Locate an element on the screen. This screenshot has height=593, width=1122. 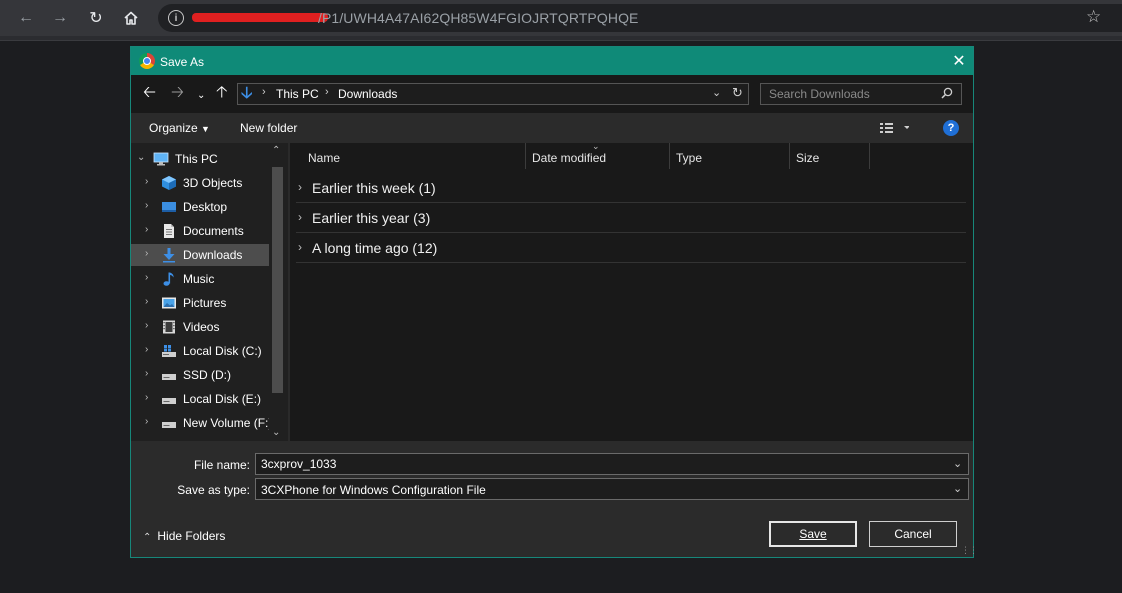
nav-item-label: Pictures is located at coordinates (205, 303).